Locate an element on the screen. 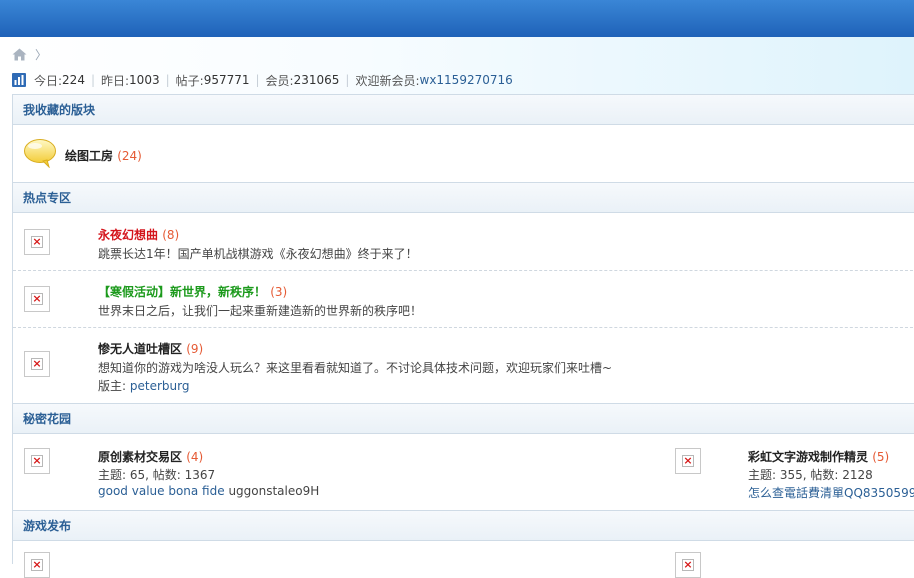 The height and width of the screenshot is (578, 914). forum-row: × × is located at coordinates (463, 560).